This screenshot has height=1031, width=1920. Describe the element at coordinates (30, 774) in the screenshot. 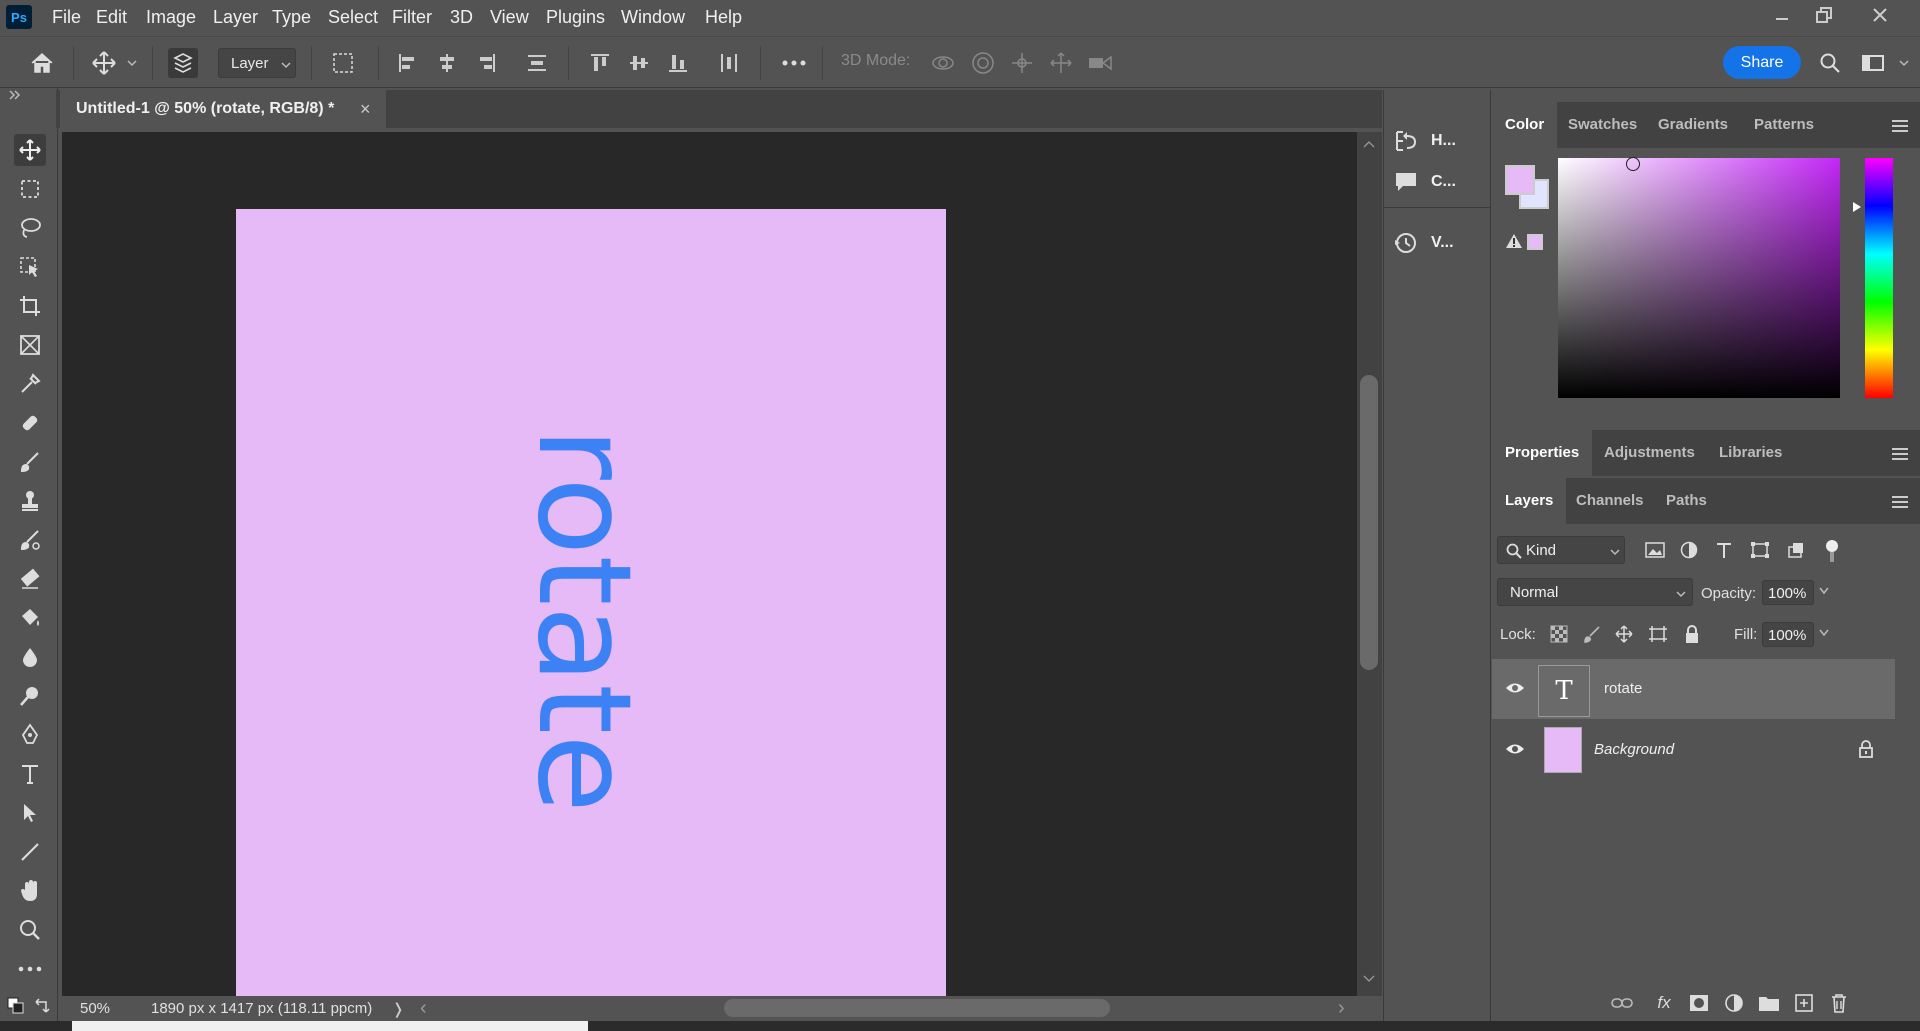

I see `type-tool-icon` at that location.